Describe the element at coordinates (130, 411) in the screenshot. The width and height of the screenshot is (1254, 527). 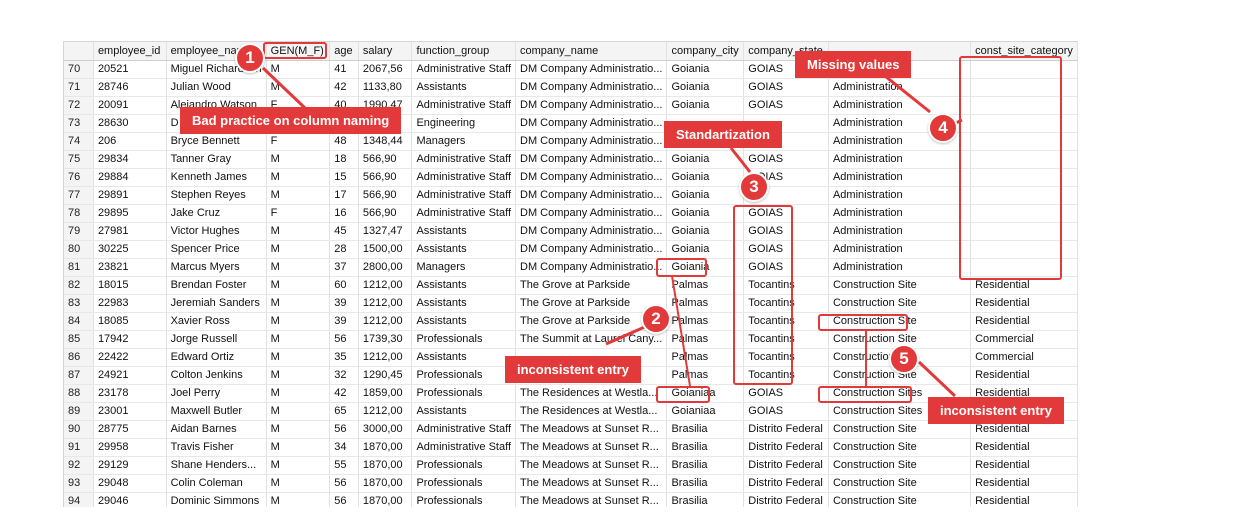
I see `table-cell: 23001` at that location.